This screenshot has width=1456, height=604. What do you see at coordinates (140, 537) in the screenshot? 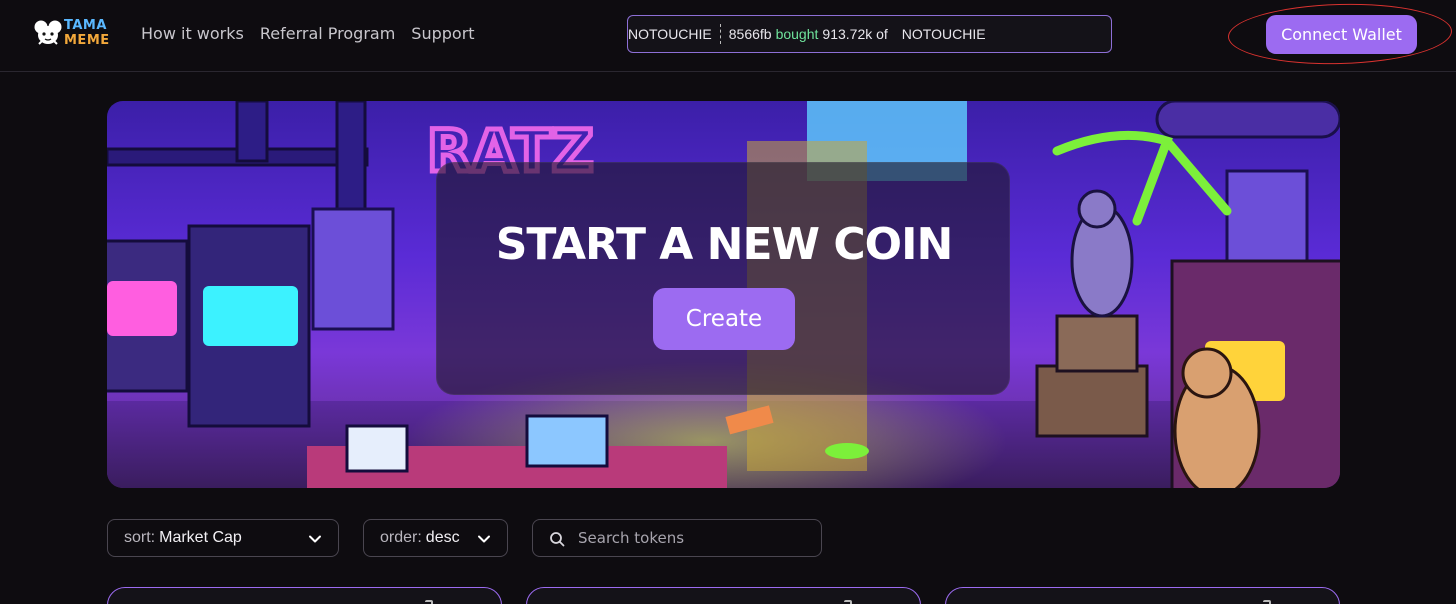
I see `sort-label: sort:` at bounding box center [140, 537].